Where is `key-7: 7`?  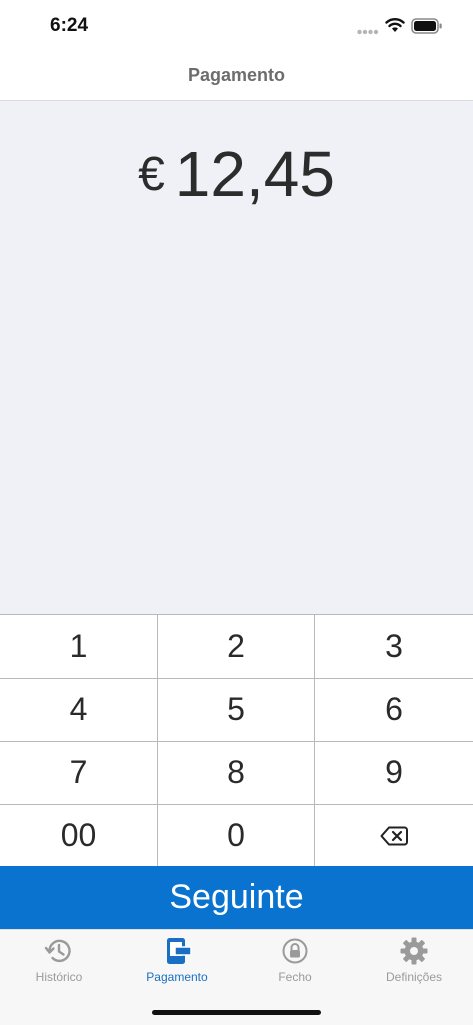 key-7: 7 is located at coordinates (78, 772).